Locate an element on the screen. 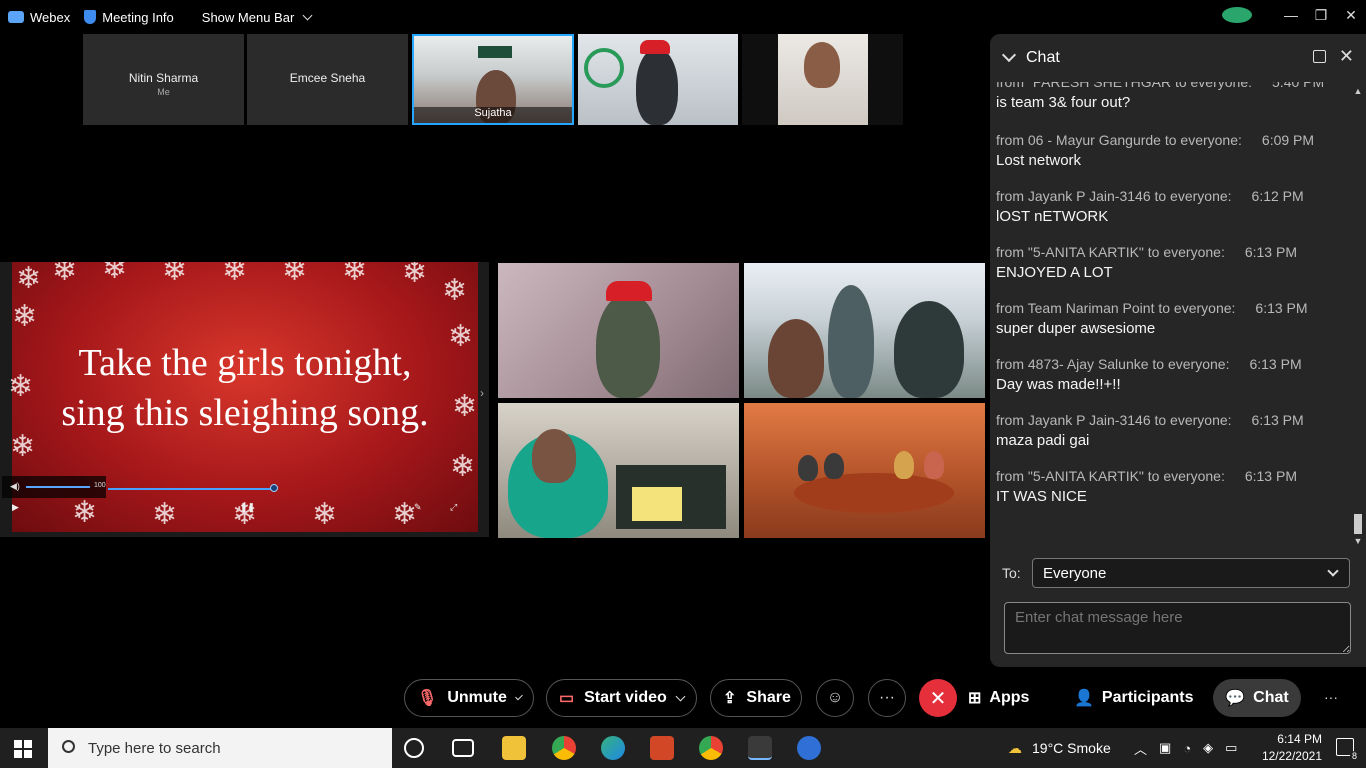 The height and width of the screenshot is (768, 1366). window-controls: — ❐ ✕ is located at coordinates (1294, 15).